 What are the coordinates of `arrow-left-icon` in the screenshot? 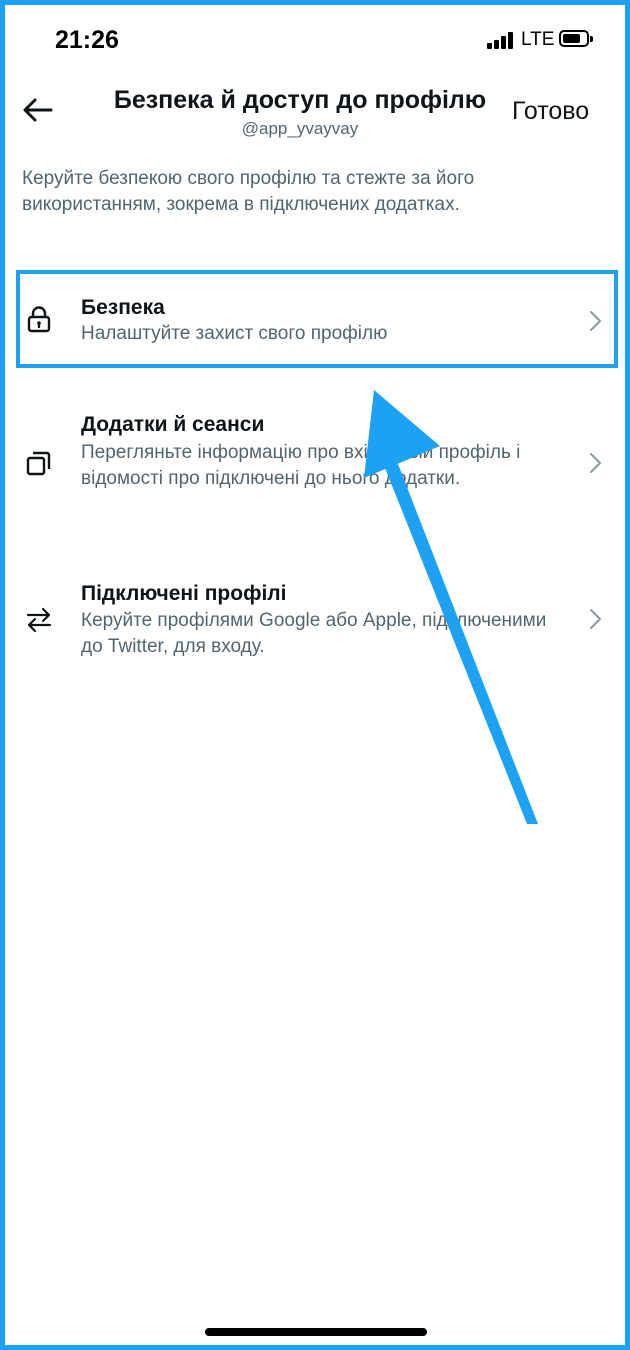 It's located at (38, 110).